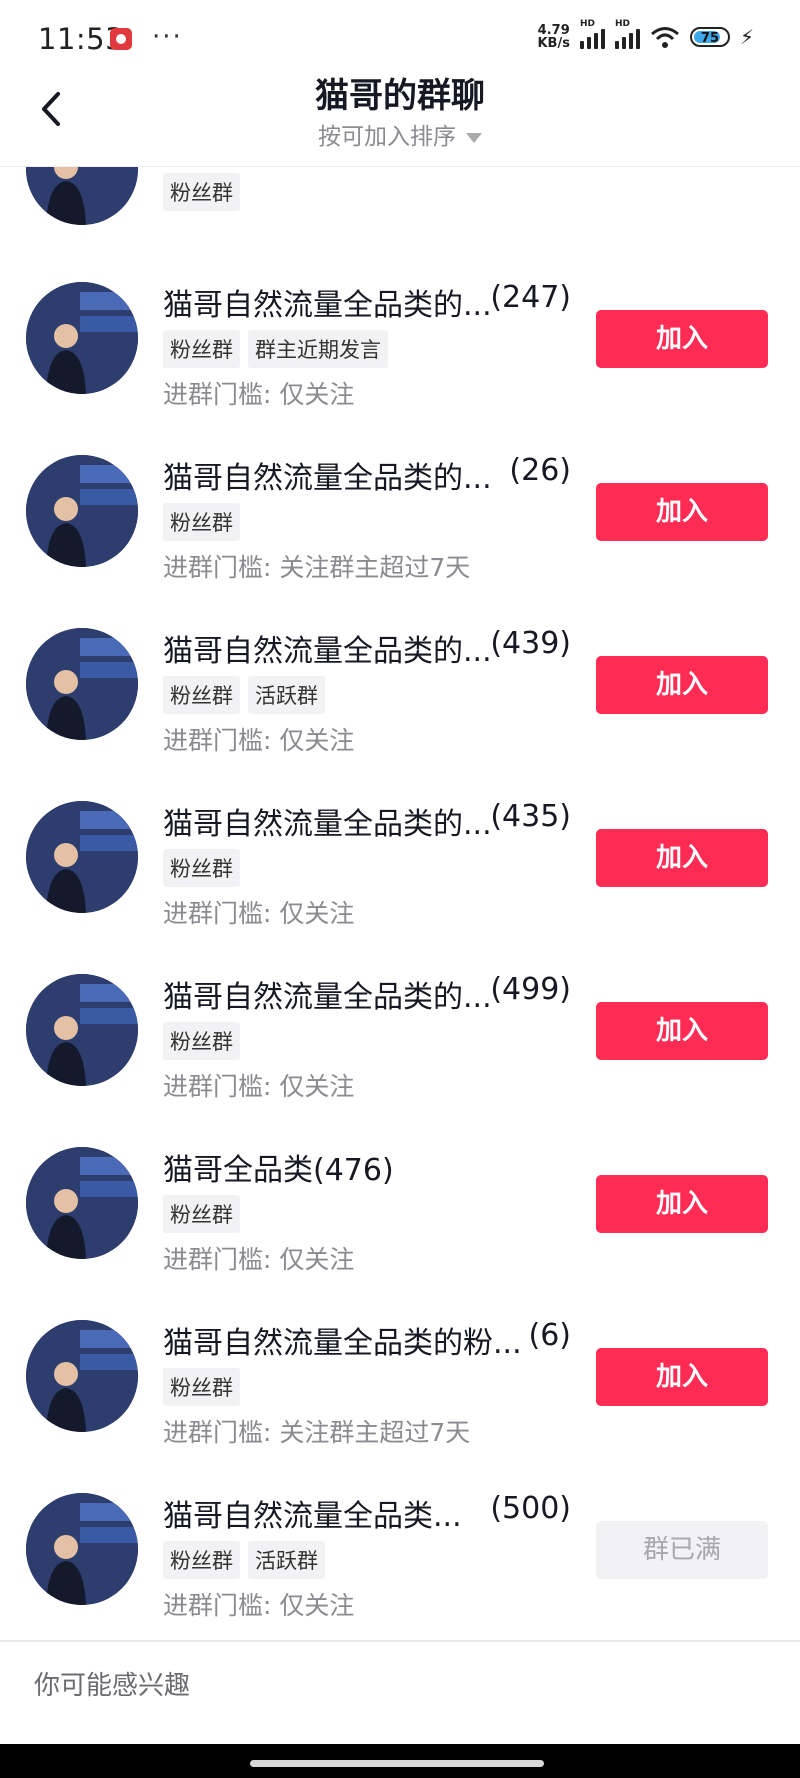  What do you see at coordinates (540, 470) in the screenshot?
I see `member-count: (26)` at bounding box center [540, 470].